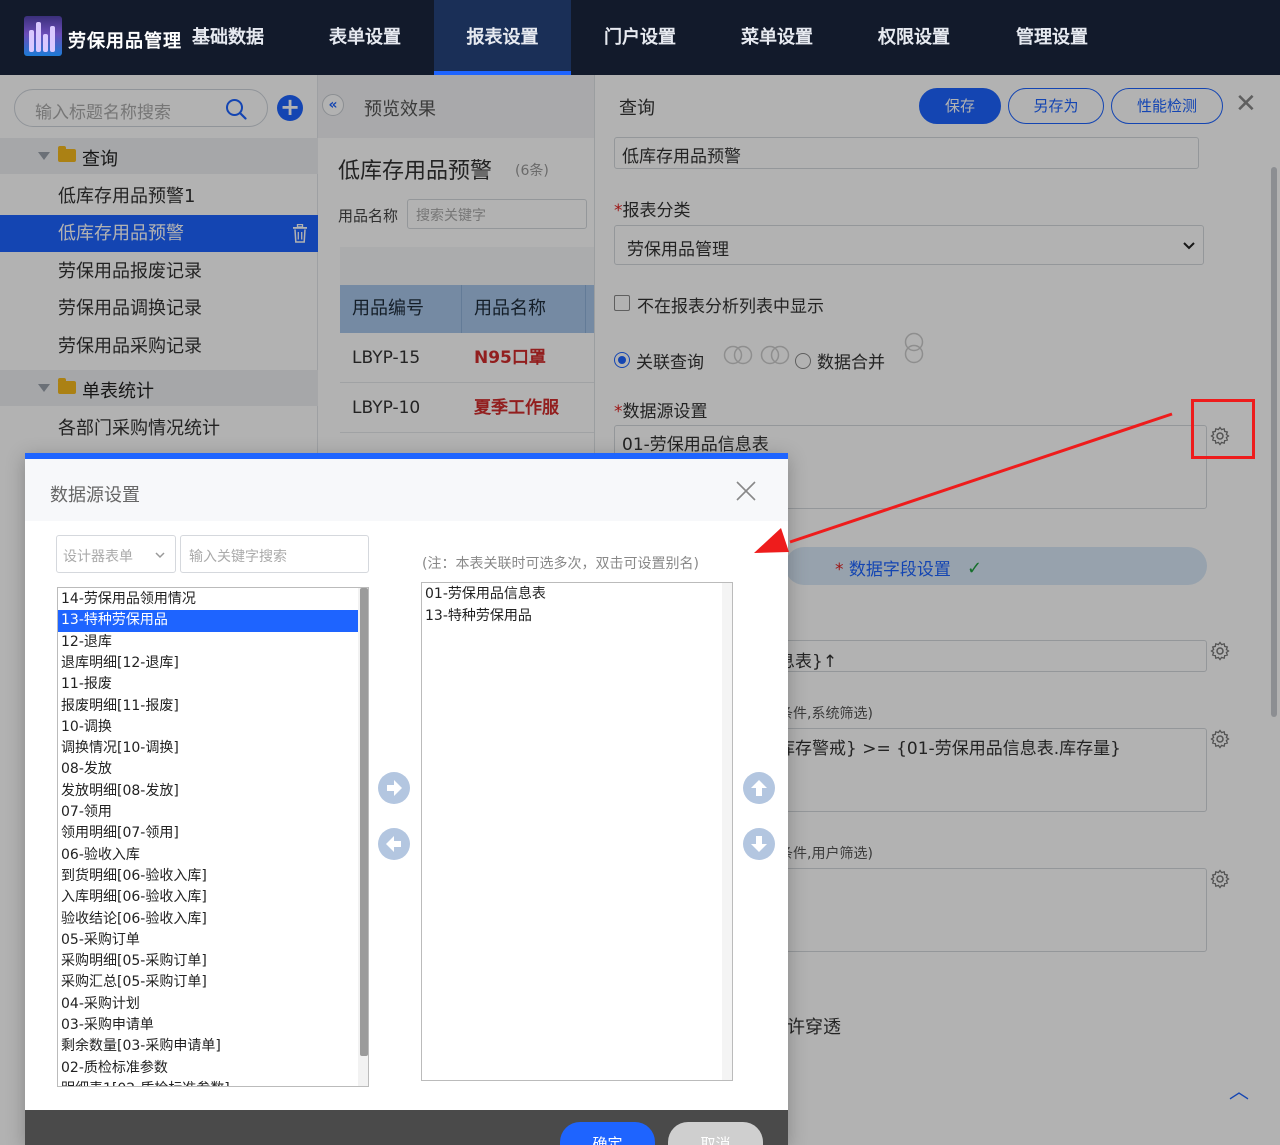  Describe the element at coordinates (208, 855) in the screenshot. I see `list-option: 06-验收入库` at that location.